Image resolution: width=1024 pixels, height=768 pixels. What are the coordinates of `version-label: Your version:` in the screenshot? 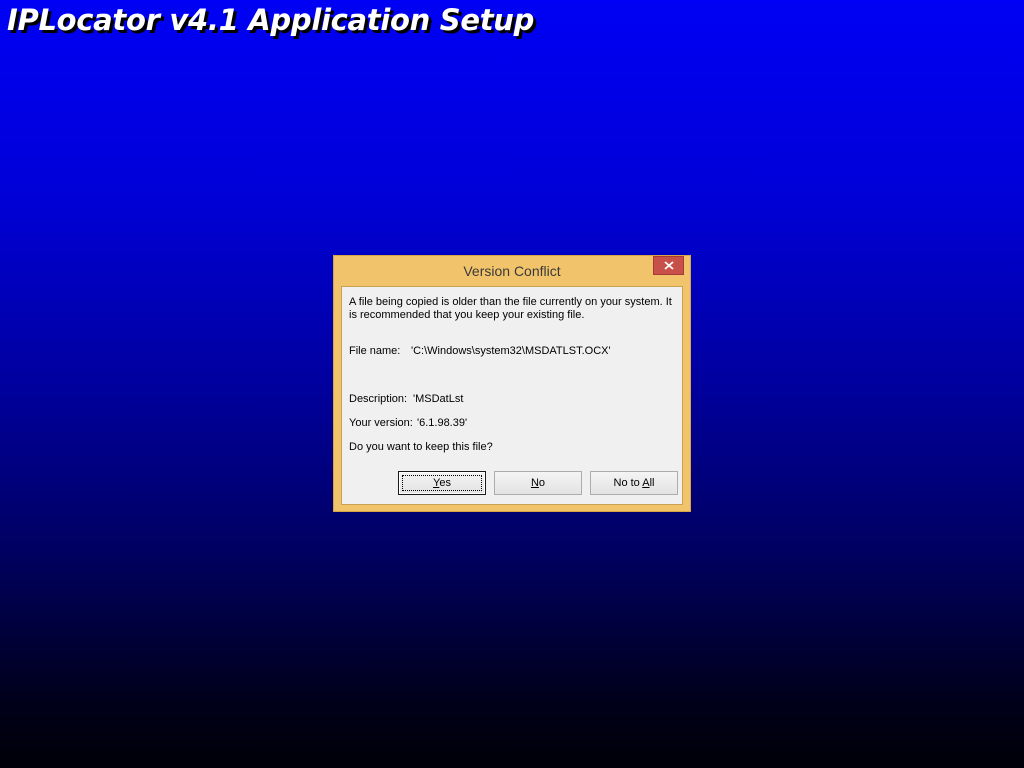 It's located at (381, 423).